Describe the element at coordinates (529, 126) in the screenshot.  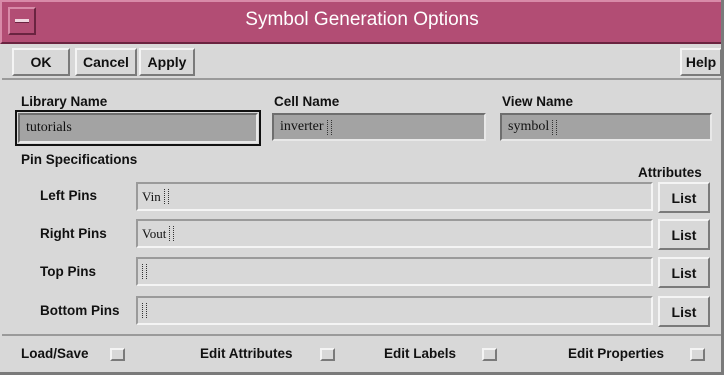
I see `view-name-value: symbol` at that location.